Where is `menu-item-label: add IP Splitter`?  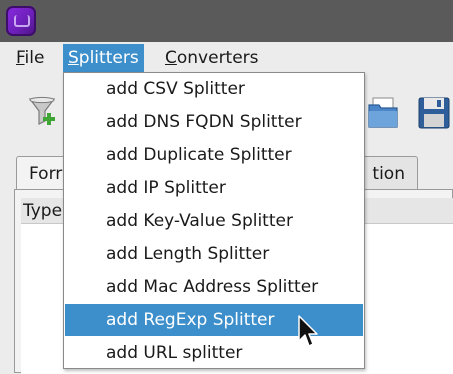 menu-item-label: add IP Splitter is located at coordinates (166, 188).